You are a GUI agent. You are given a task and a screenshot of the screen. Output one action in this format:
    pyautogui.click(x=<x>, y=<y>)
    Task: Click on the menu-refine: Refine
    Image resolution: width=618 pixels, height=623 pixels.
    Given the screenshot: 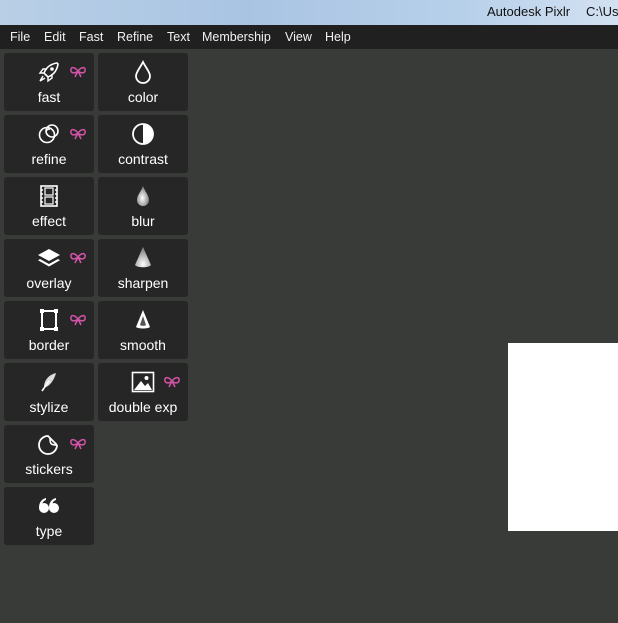 What is the action you would take?
    pyautogui.click(x=135, y=37)
    